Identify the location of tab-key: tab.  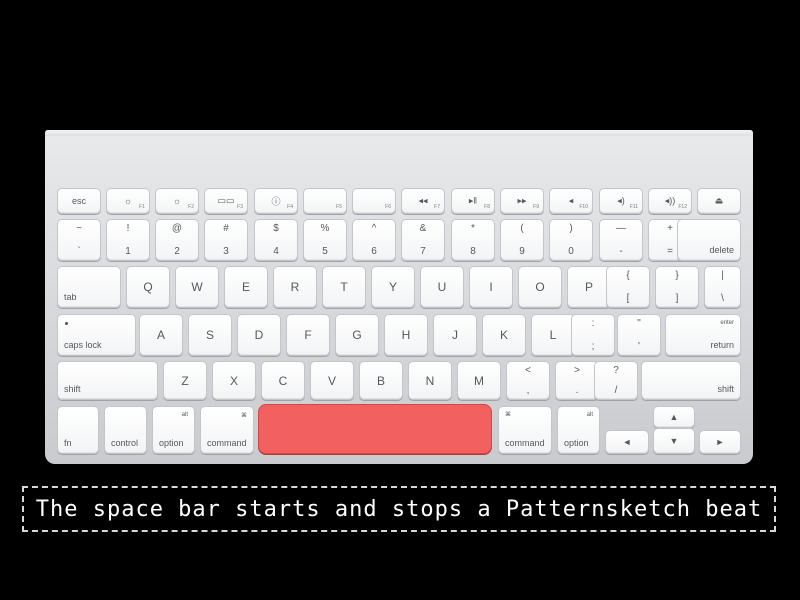
(89, 287).